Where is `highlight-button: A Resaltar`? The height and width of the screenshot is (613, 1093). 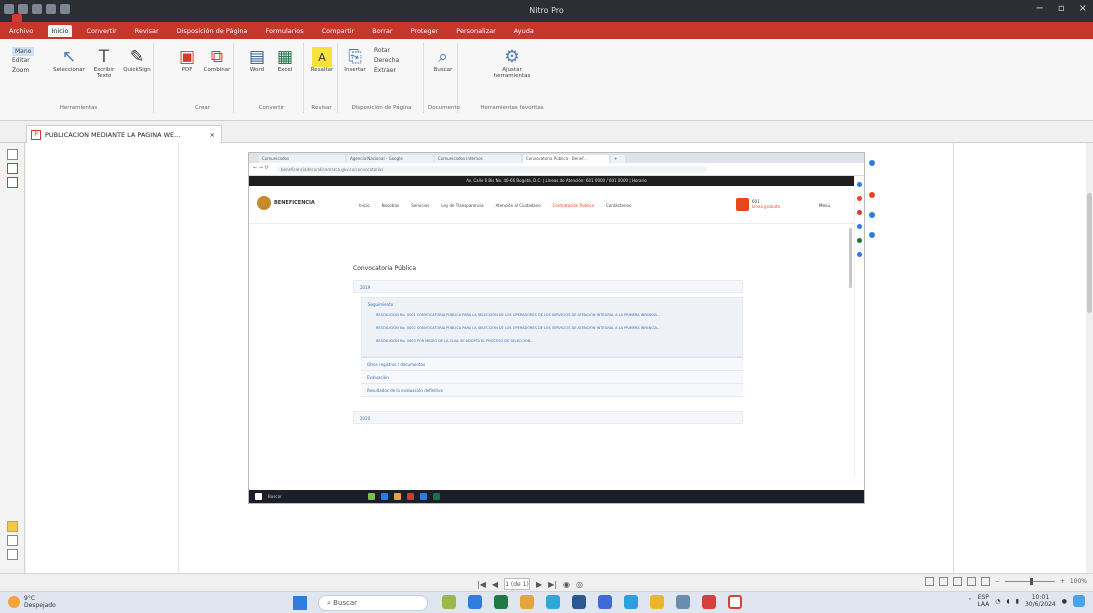 highlight-button: A Resaltar is located at coordinates (322, 60).